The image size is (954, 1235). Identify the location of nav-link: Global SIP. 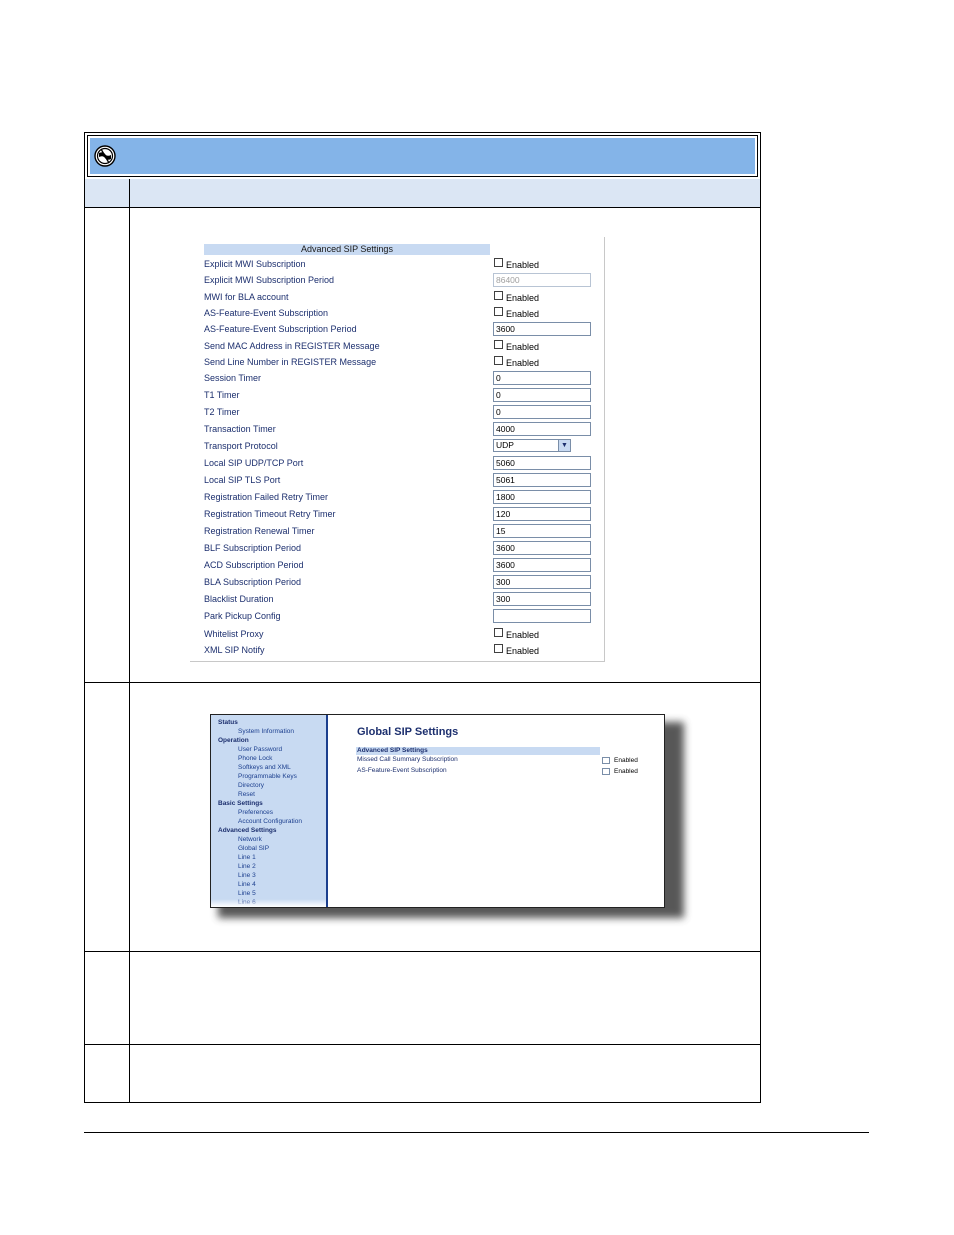
(253, 848).